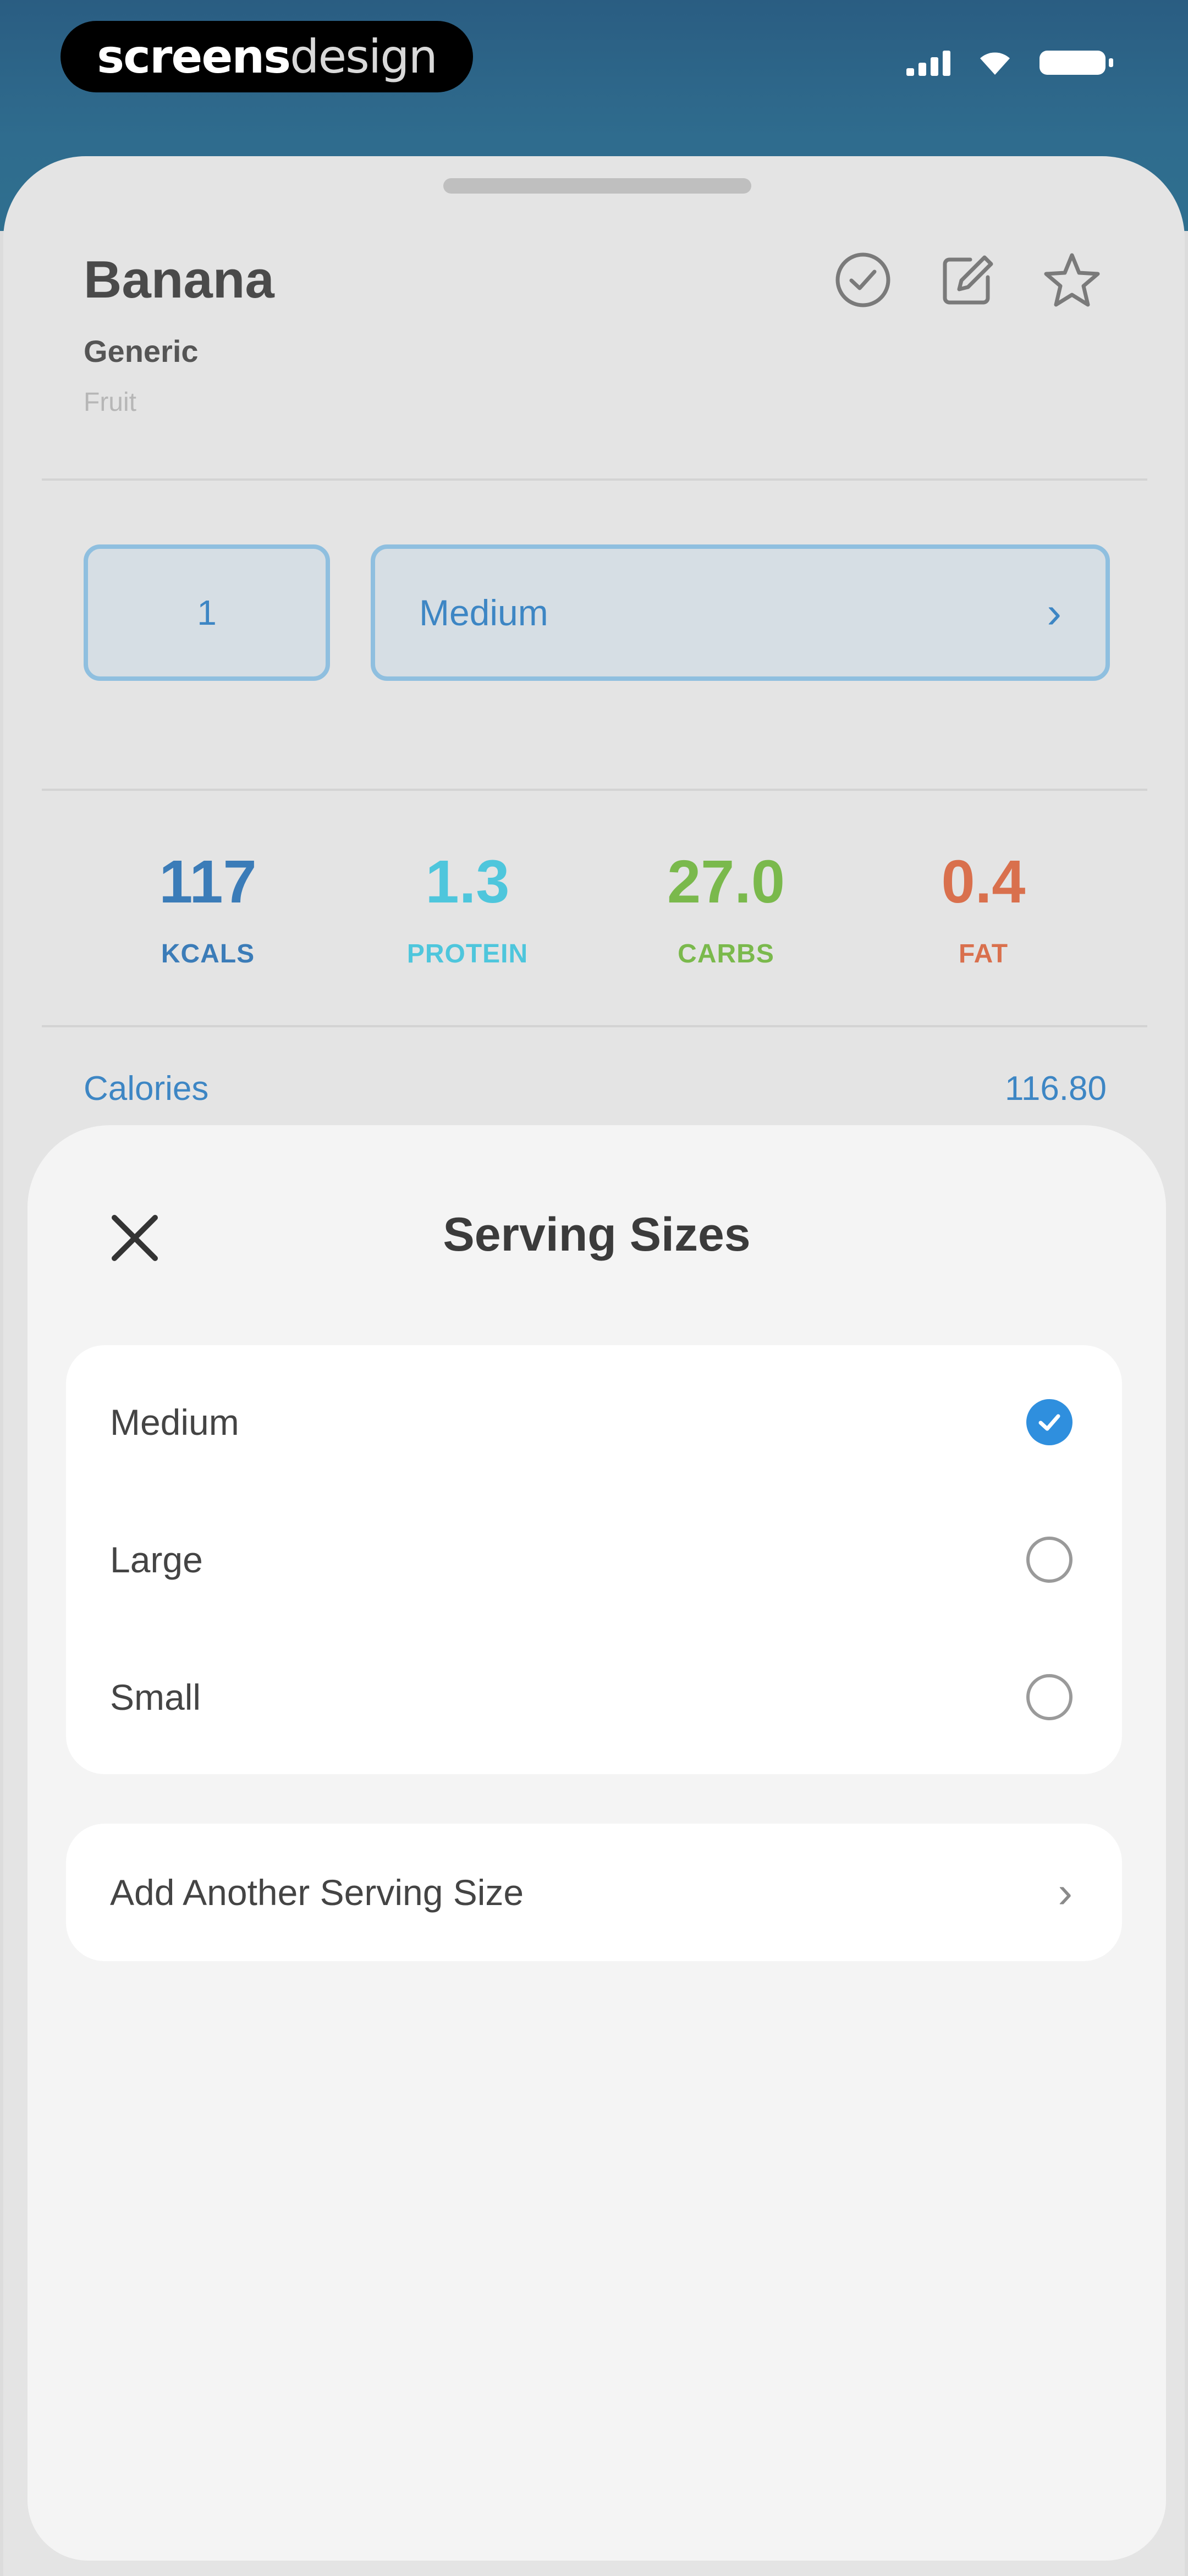 The width and height of the screenshot is (1188, 2576). What do you see at coordinates (483, 612) in the screenshot?
I see `serving-size-value: Medium` at bounding box center [483, 612].